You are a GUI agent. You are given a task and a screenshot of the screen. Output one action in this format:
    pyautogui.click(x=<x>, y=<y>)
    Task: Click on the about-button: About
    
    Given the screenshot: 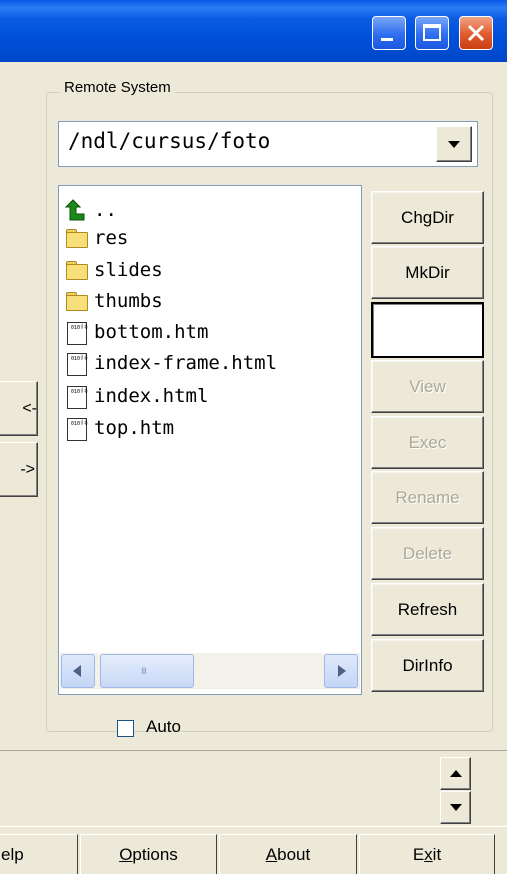 What is the action you would take?
    pyautogui.click(x=288, y=854)
    